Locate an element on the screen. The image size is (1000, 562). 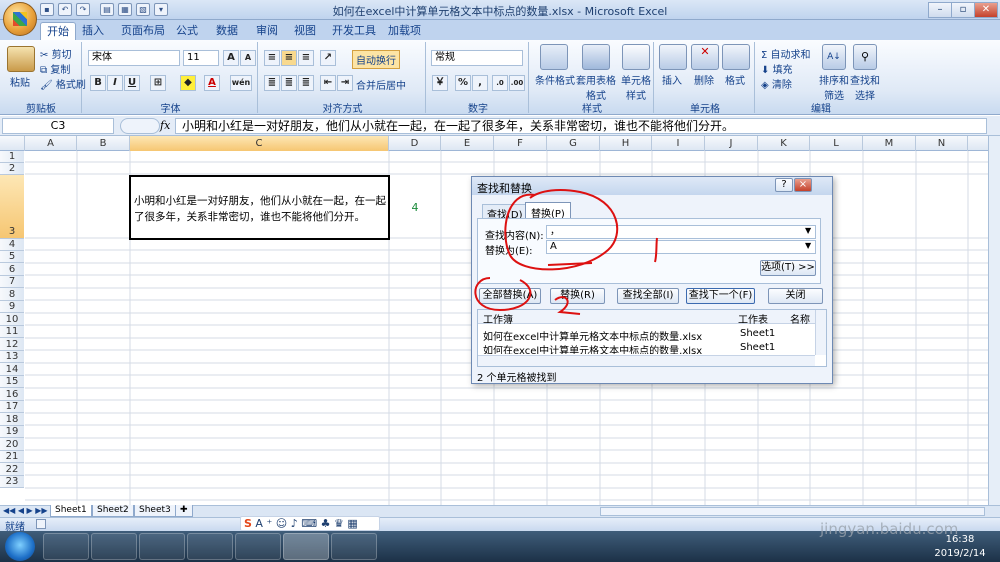
binoculars-icon: ⚲ is located at coordinates (865, 57).